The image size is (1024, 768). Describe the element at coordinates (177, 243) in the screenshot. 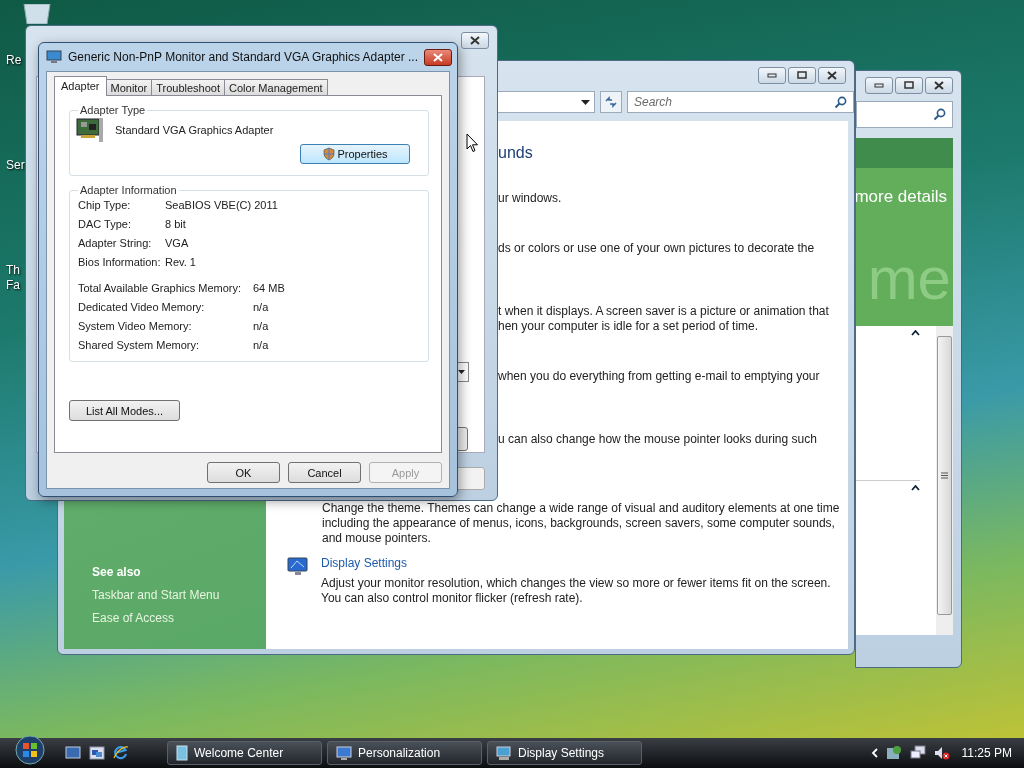

I see `info-value: VGA` at that location.